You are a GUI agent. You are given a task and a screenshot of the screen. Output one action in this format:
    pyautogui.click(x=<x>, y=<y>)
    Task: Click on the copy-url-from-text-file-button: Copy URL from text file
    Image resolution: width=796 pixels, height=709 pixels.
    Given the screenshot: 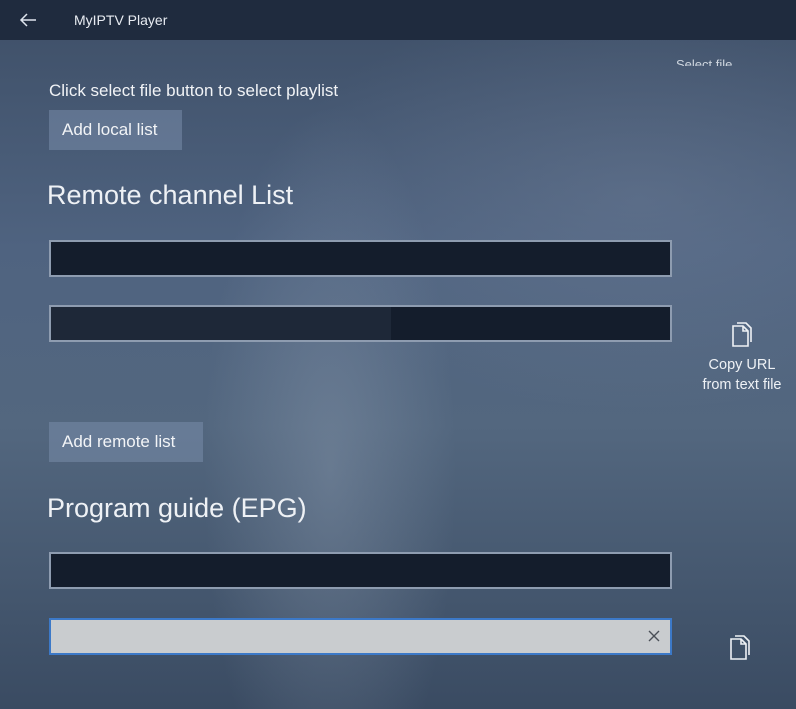 What is the action you would take?
    pyautogui.click(x=742, y=358)
    